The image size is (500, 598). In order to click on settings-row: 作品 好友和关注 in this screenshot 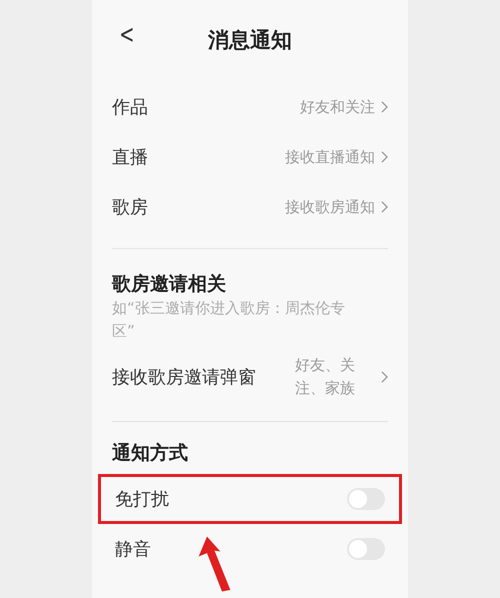, I will do `click(250, 107)`.